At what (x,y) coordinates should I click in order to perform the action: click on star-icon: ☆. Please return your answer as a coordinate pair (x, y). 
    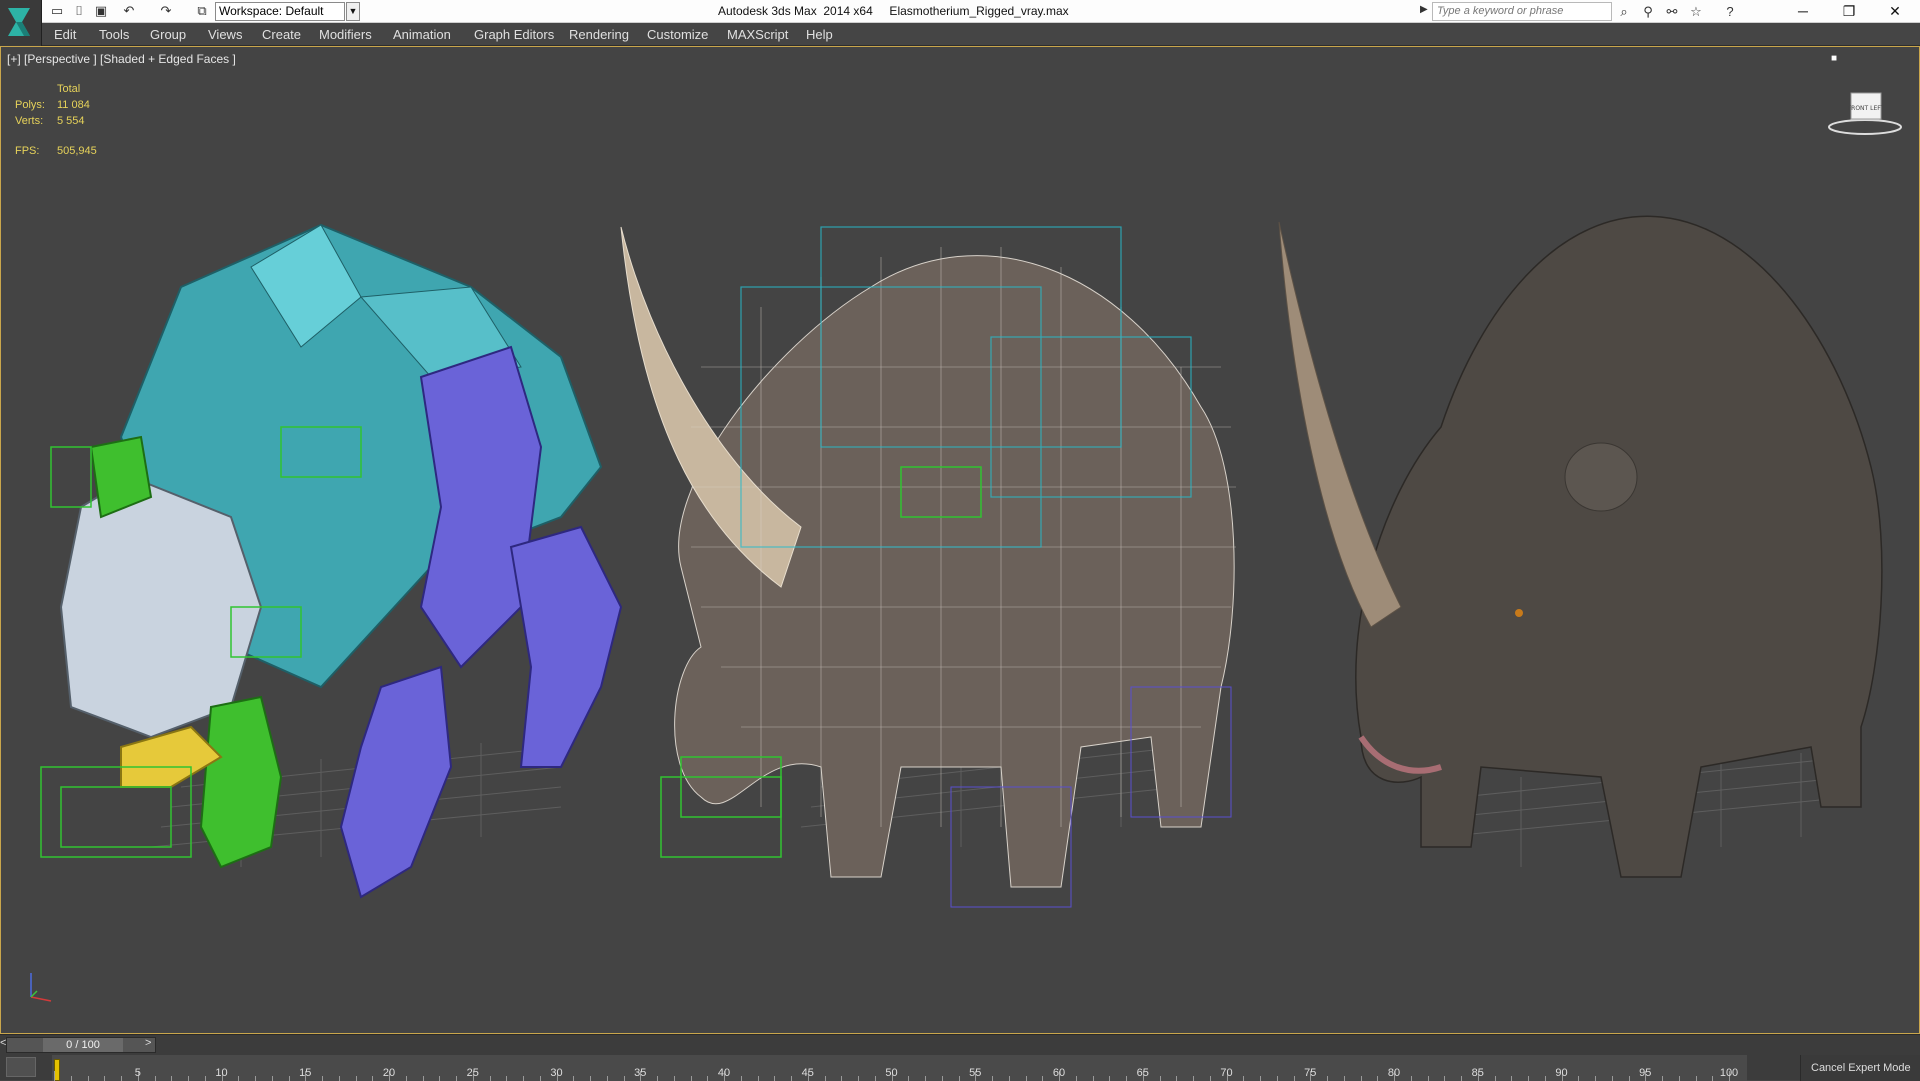
    Looking at the image, I should click on (1696, 11).